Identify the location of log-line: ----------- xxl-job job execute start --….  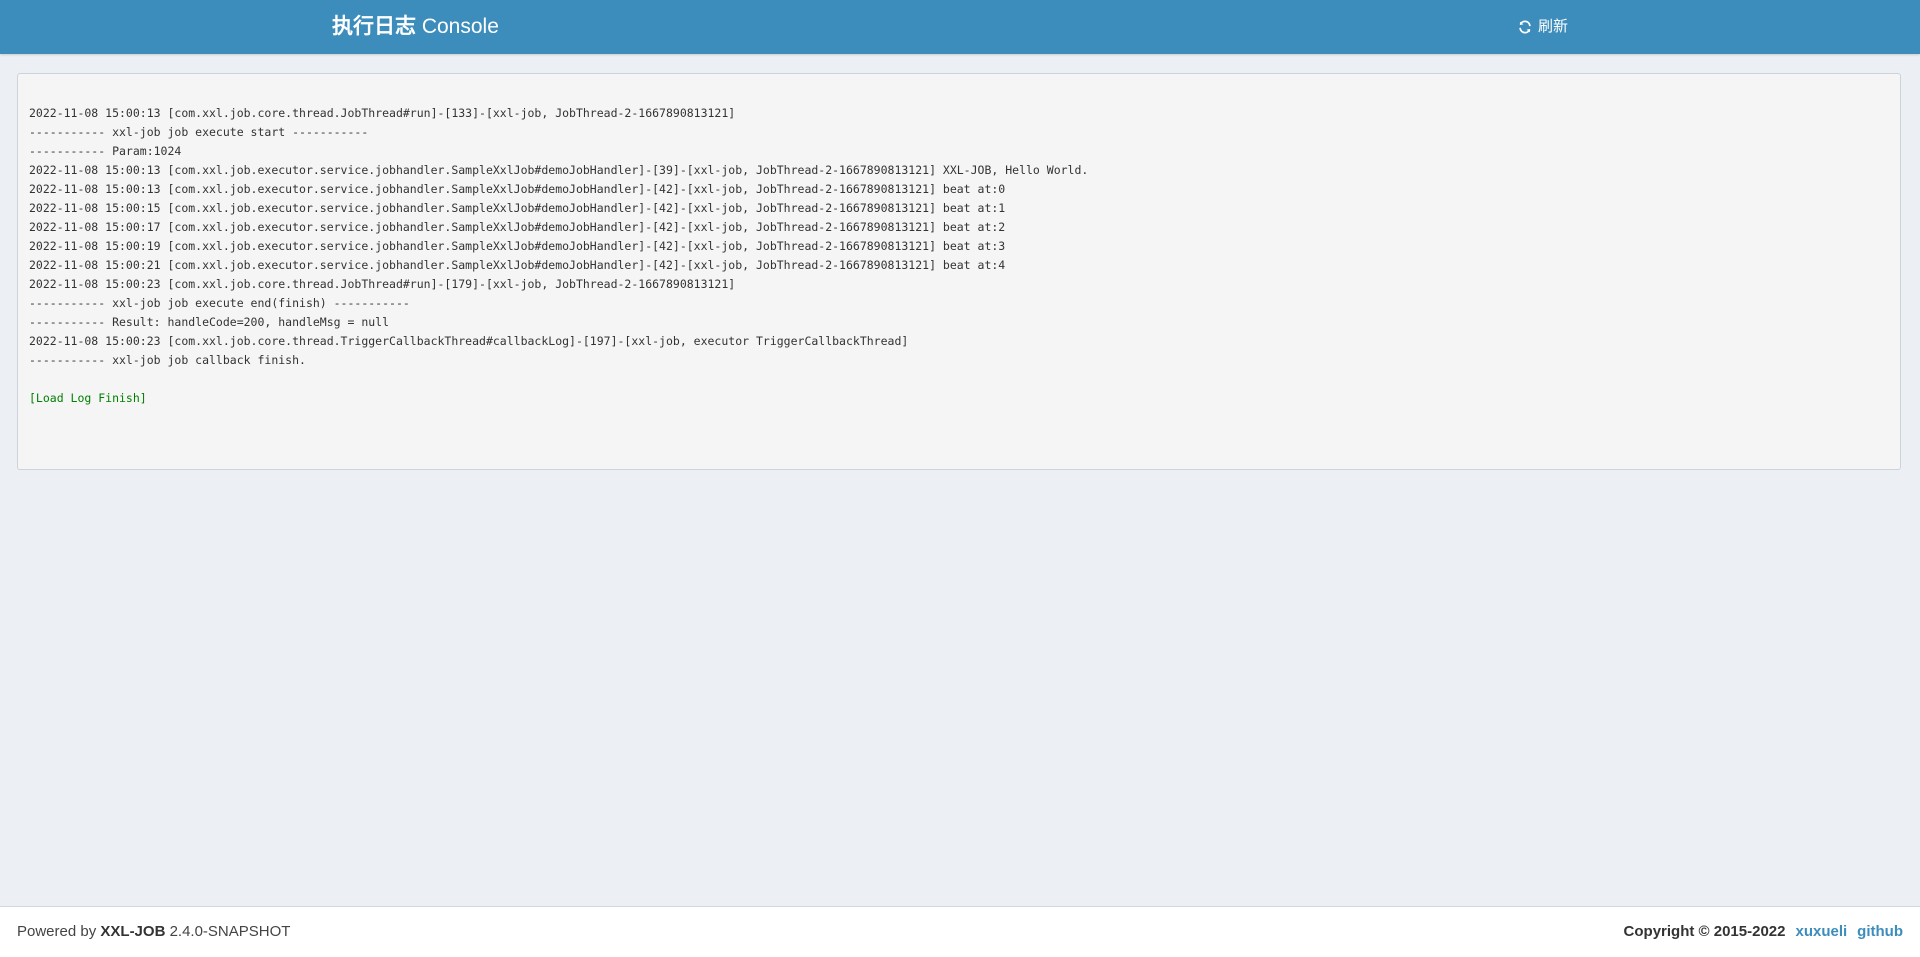
(199, 132).